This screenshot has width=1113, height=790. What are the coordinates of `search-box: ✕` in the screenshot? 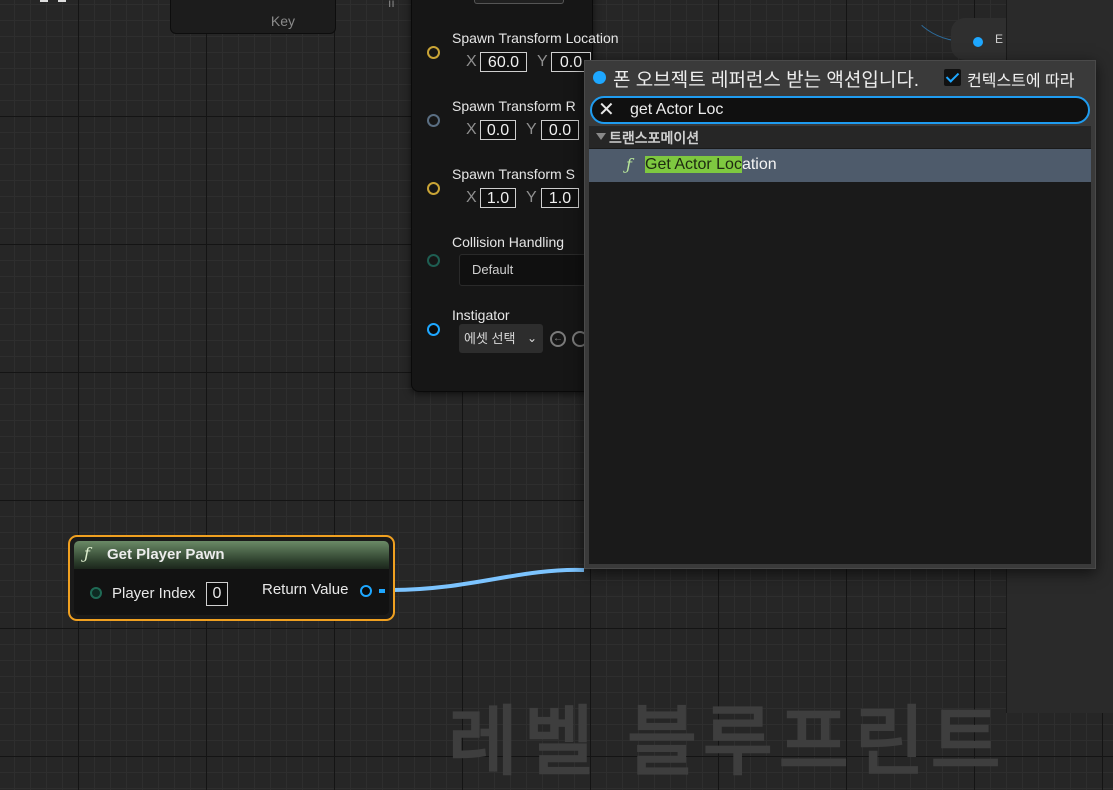 It's located at (840, 110).